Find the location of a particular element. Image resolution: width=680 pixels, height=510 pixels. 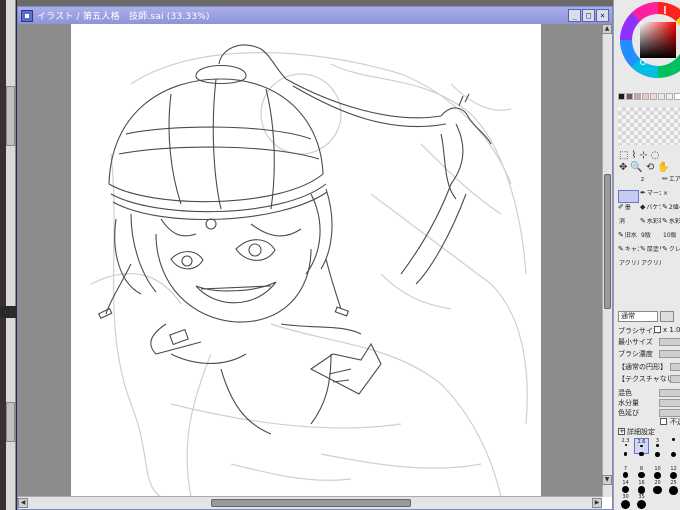

brush-tool-label: クレヨン is located at coordinates (674, 249).